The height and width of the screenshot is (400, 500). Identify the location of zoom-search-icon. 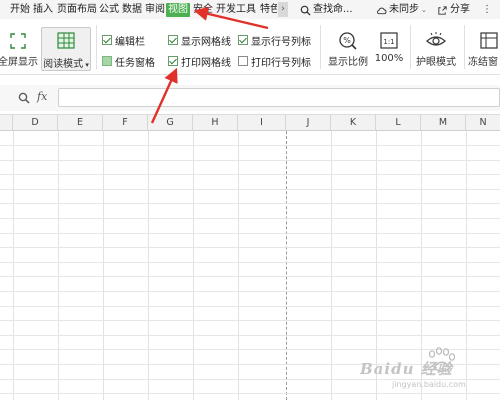
(24, 98).